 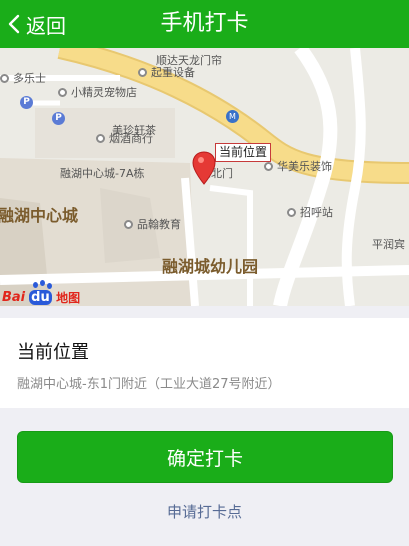 I want to click on back-button: 返回, so click(x=36, y=24).